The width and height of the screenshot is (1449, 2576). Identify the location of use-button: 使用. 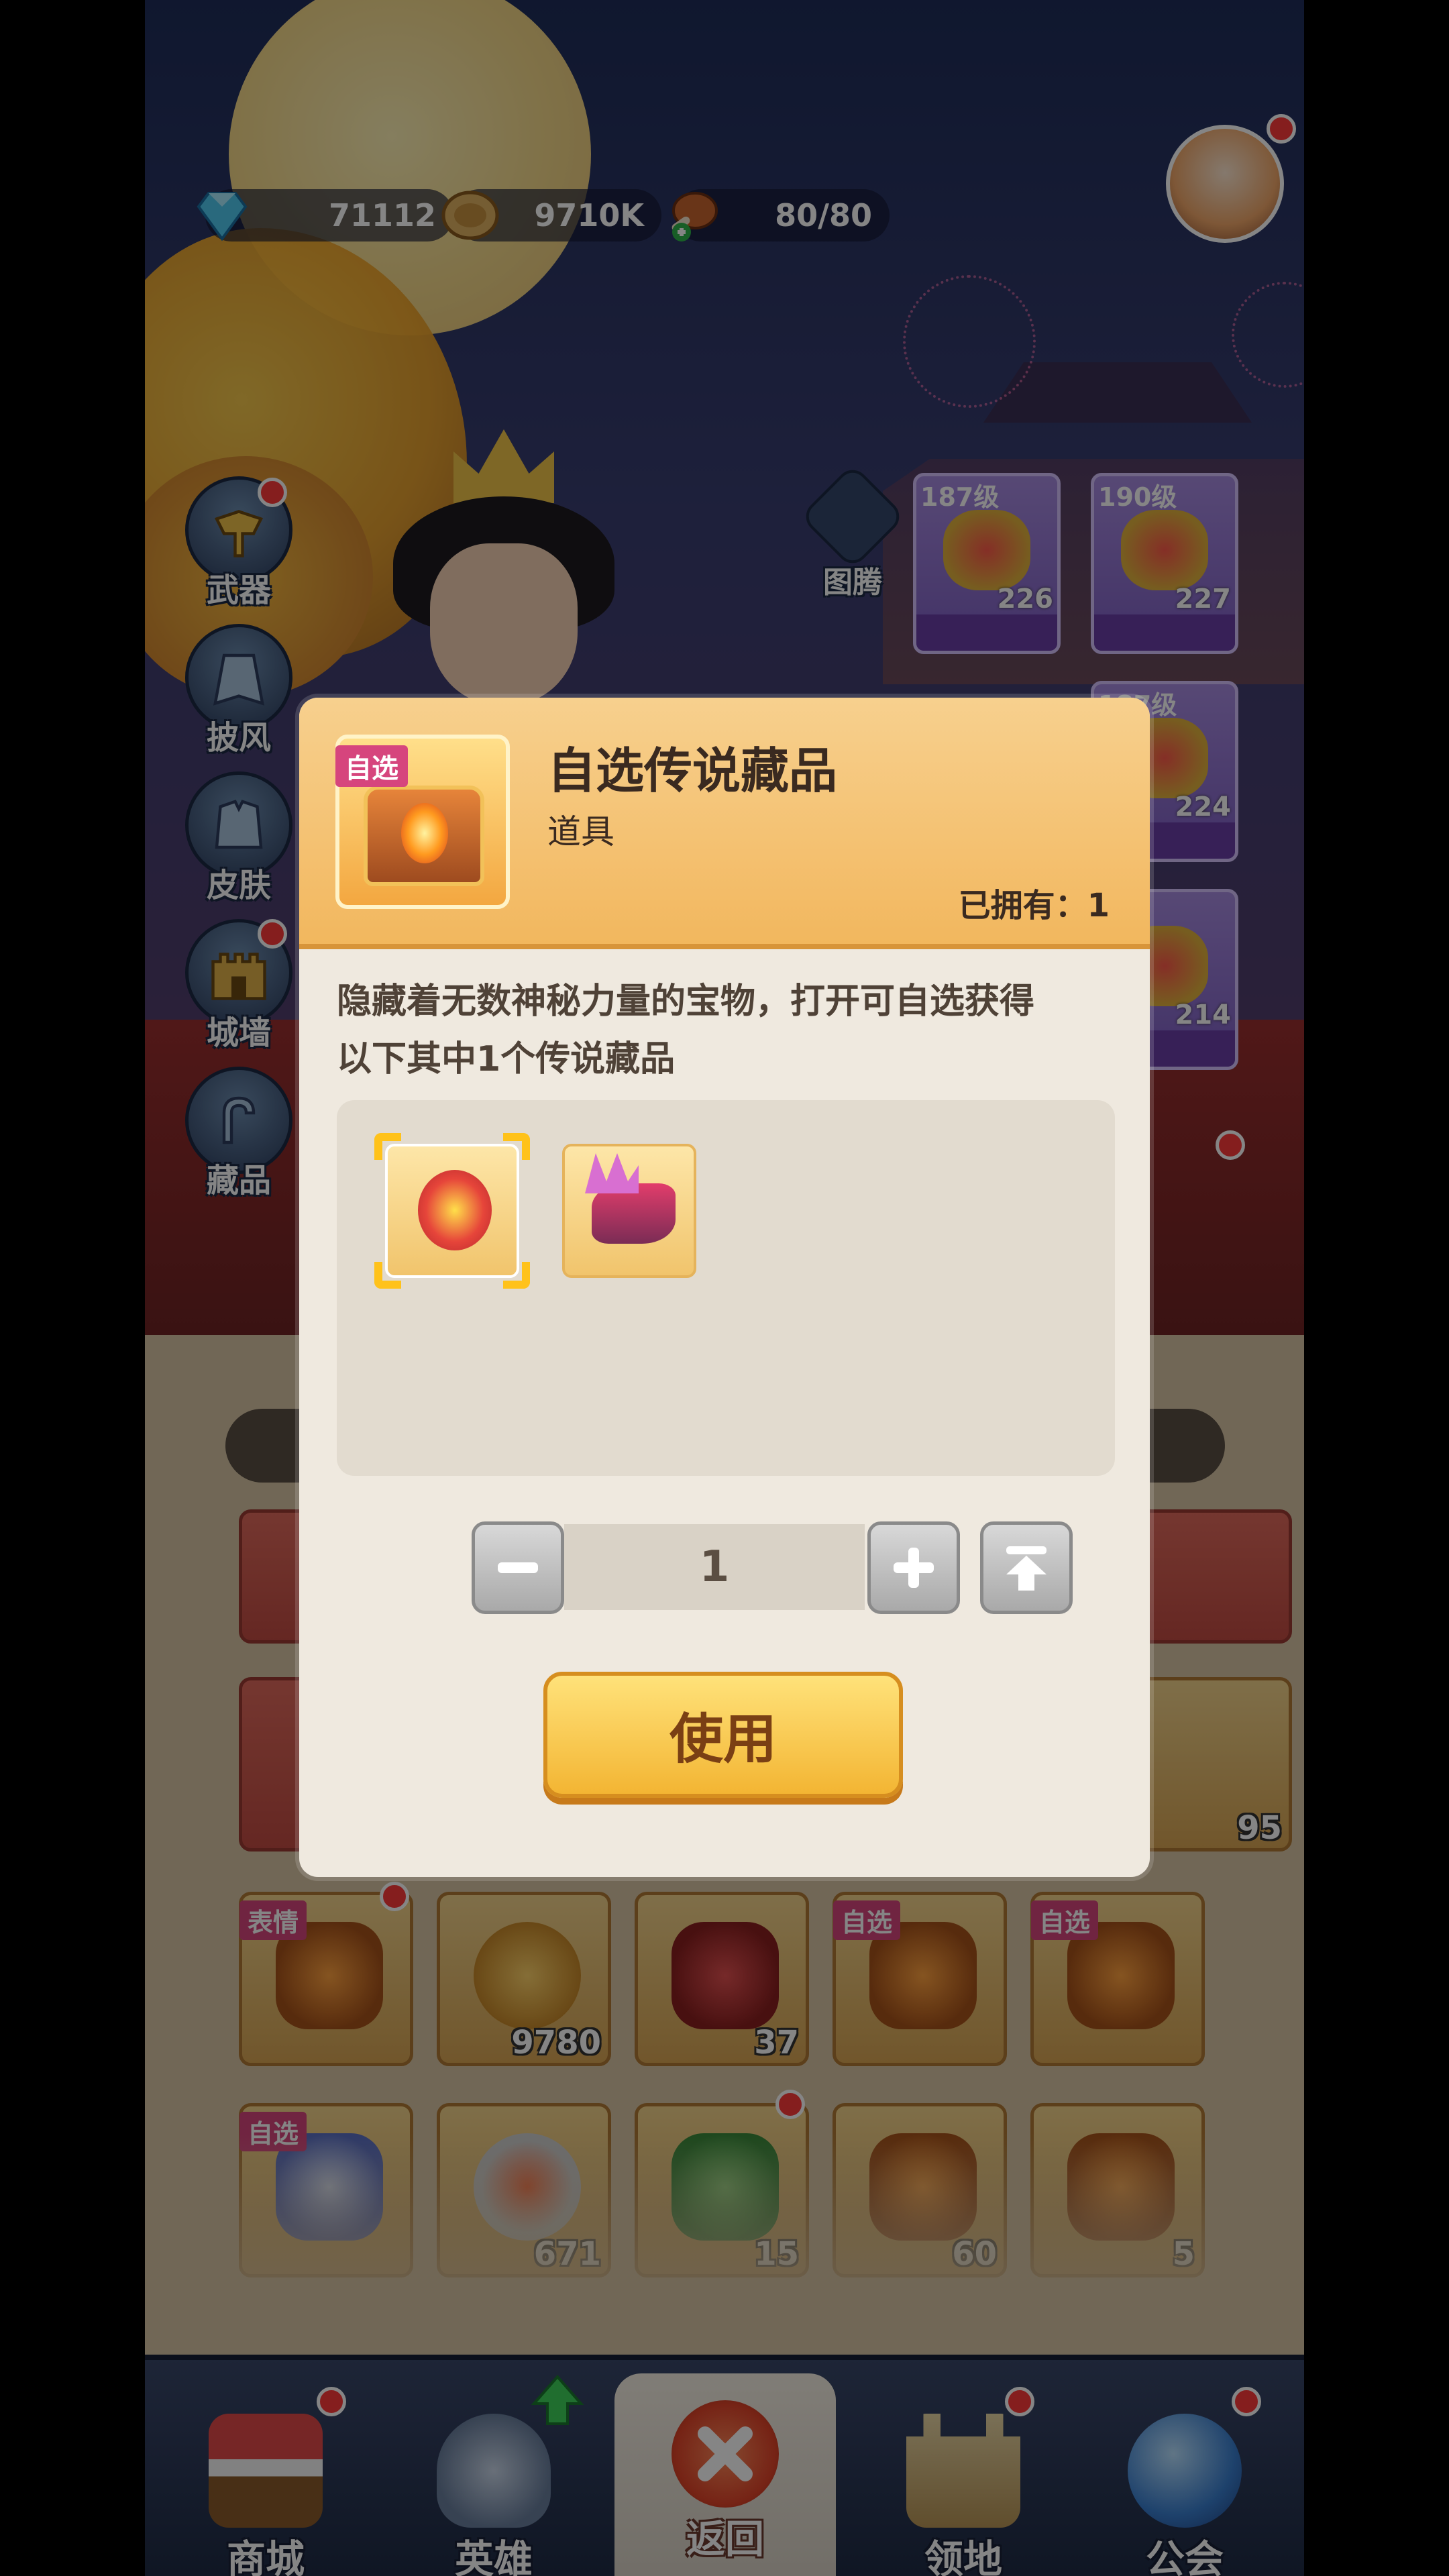
(723, 1735).